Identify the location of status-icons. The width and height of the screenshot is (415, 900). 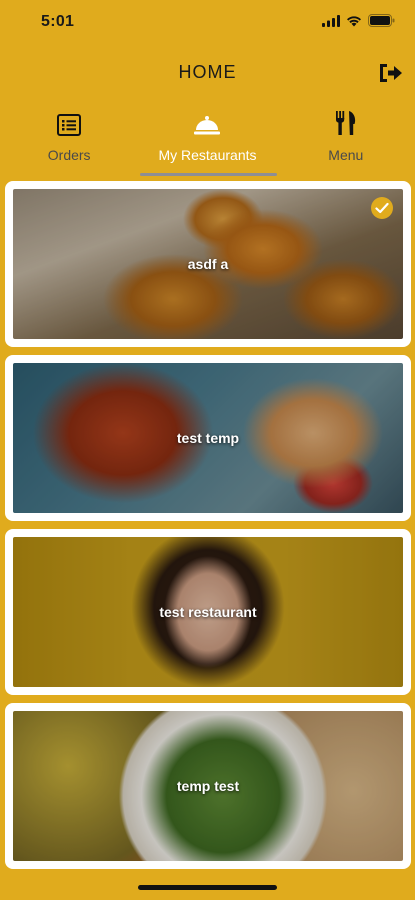
(358, 23).